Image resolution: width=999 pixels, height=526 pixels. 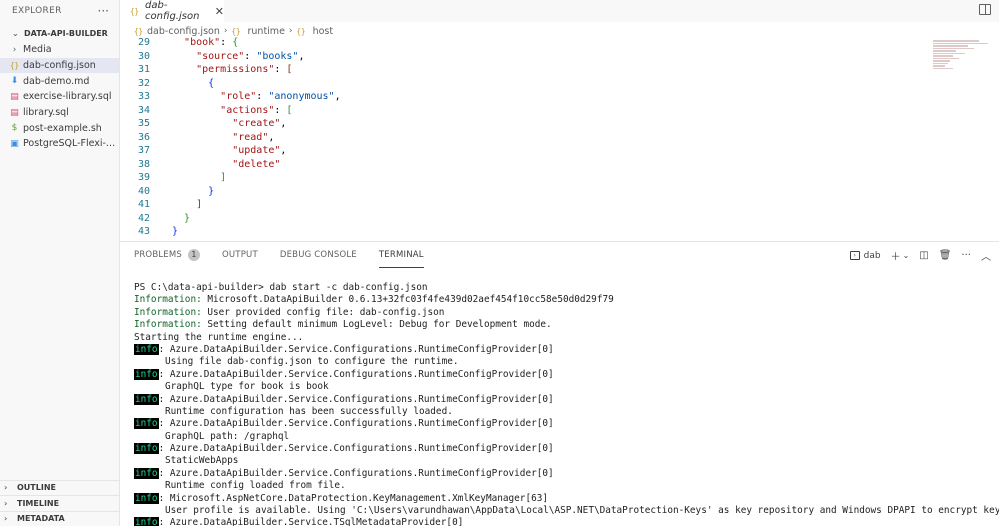 What do you see at coordinates (266, 31) in the screenshot?
I see `breadcrumb-item: runtime` at bounding box center [266, 31].